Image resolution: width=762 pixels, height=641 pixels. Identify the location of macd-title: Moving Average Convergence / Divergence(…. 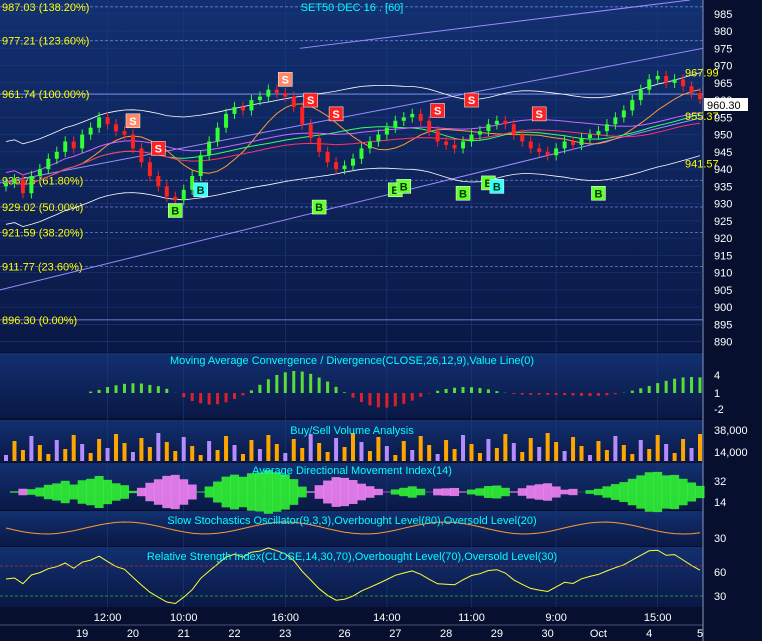
(352, 361).